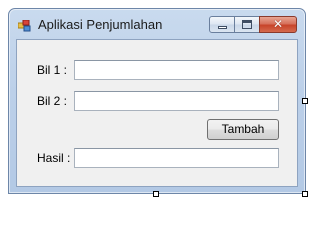 Image resolution: width=320 pixels, height=240 pixels. What do you see at coordinates (54, 158) in the screenshot?
I see `hasil-label: Hasil :` at bounding box center [54, 158].